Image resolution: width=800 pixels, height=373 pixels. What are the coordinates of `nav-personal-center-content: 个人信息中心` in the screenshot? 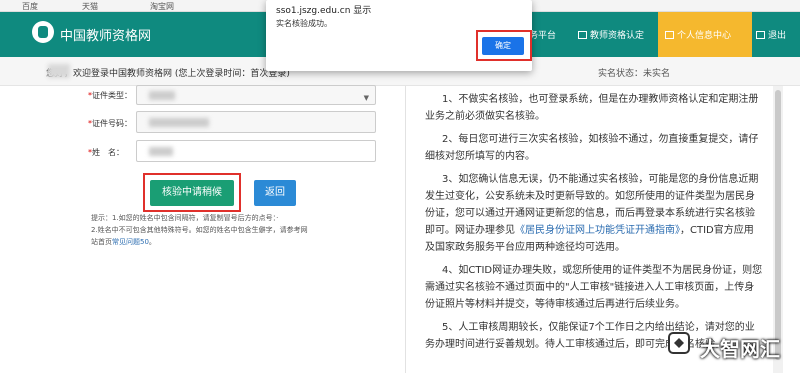 It's located at (698, 34).